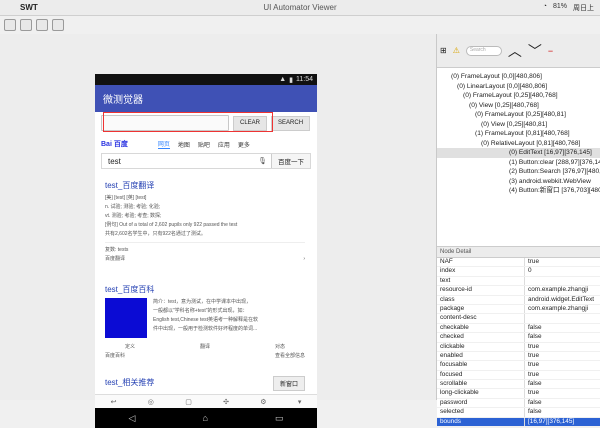 This screenshot has height=428, width=600. Describe the element at coordinates (481, 346) in the screenshot. I see `property-key: clickable` at that location.